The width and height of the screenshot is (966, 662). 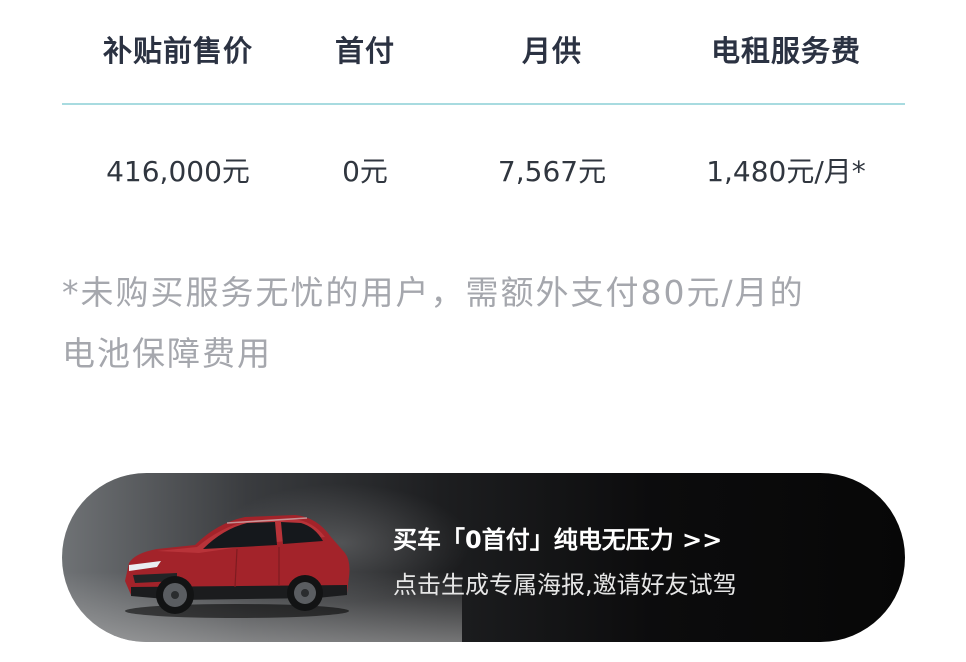 What do you see at coordinates (178, 171) in the screenshot?
I see `value-pre-subsidy-price: 416,000元` at bounding box center [178, 171].